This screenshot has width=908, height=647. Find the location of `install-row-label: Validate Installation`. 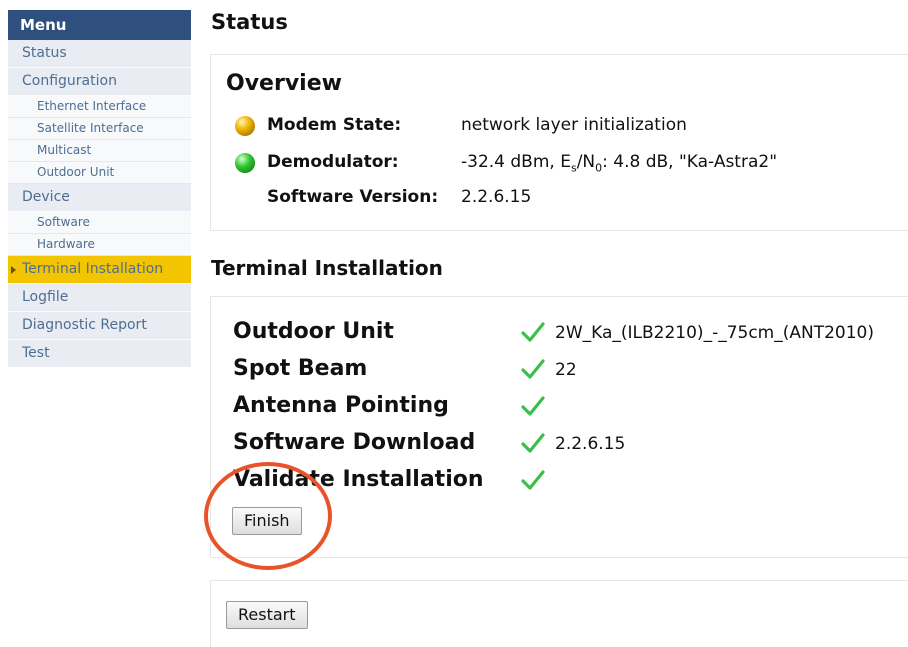

install-row-label: Validate Installation is located at coordinates (358, 479).